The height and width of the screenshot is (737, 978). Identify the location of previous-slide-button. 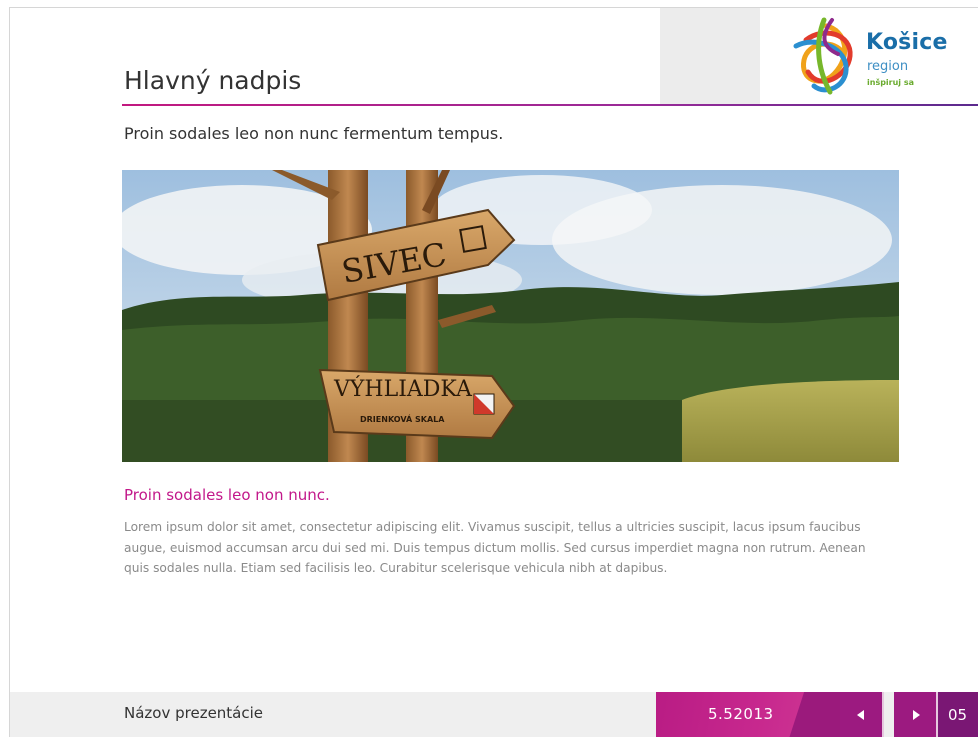
(861, 714).